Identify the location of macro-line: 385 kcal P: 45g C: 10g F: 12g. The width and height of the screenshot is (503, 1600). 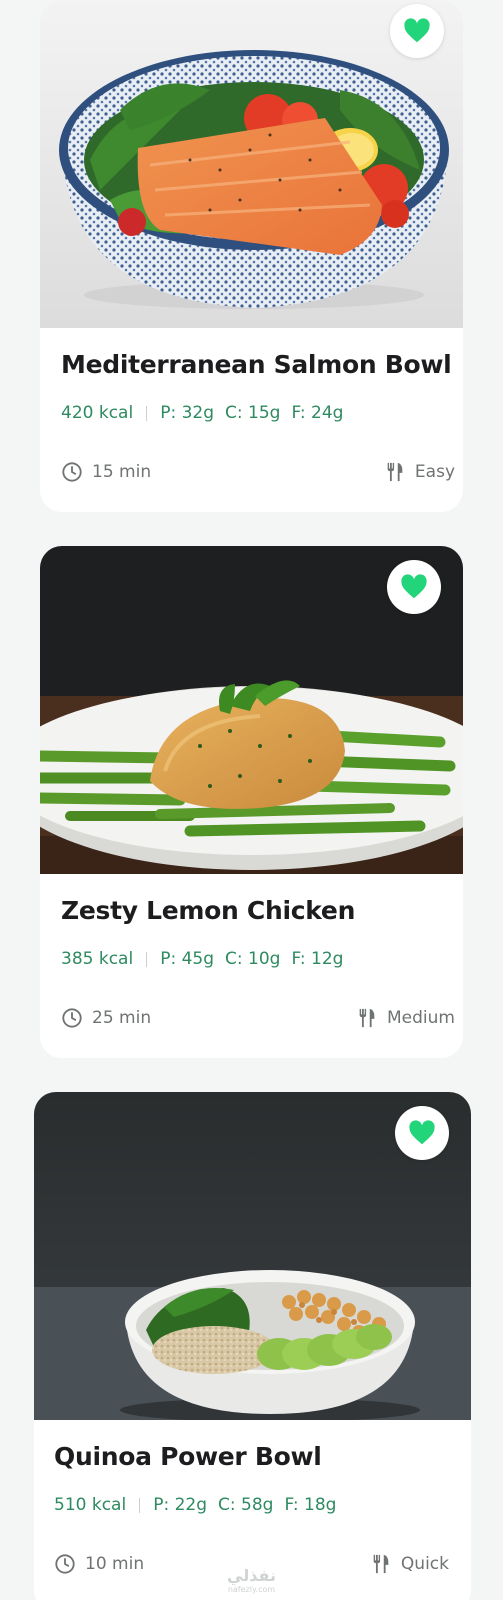
(202, 959).